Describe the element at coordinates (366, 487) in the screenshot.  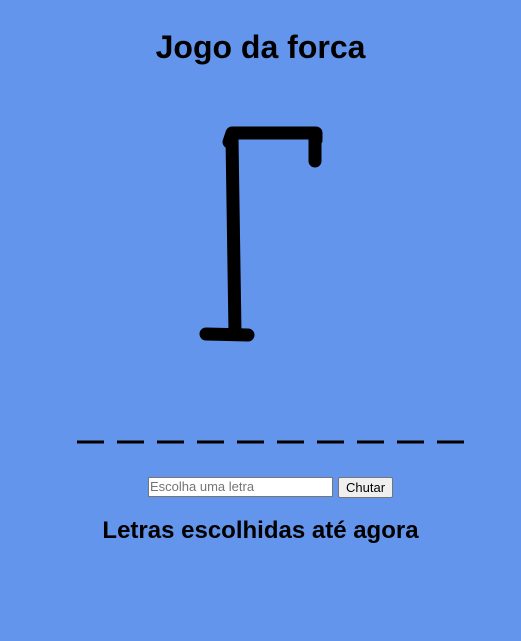
I see `guess-button: Chutar` at that location.